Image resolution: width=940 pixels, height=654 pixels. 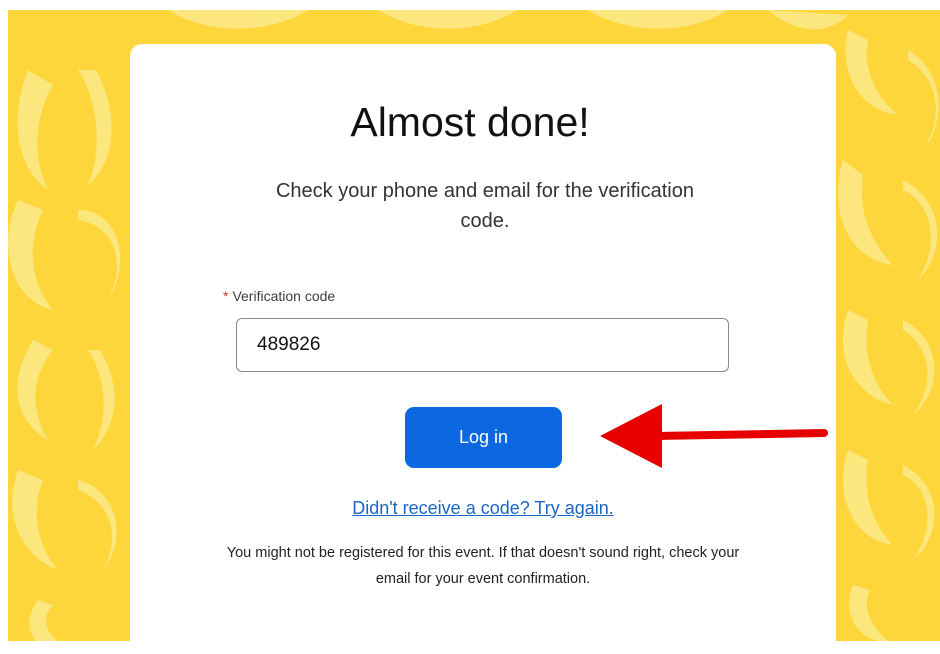 What do you see at coordinates (470, 122) in the screenshot?
I see `page-title: Almost done!` at bounding box center [470, 122].